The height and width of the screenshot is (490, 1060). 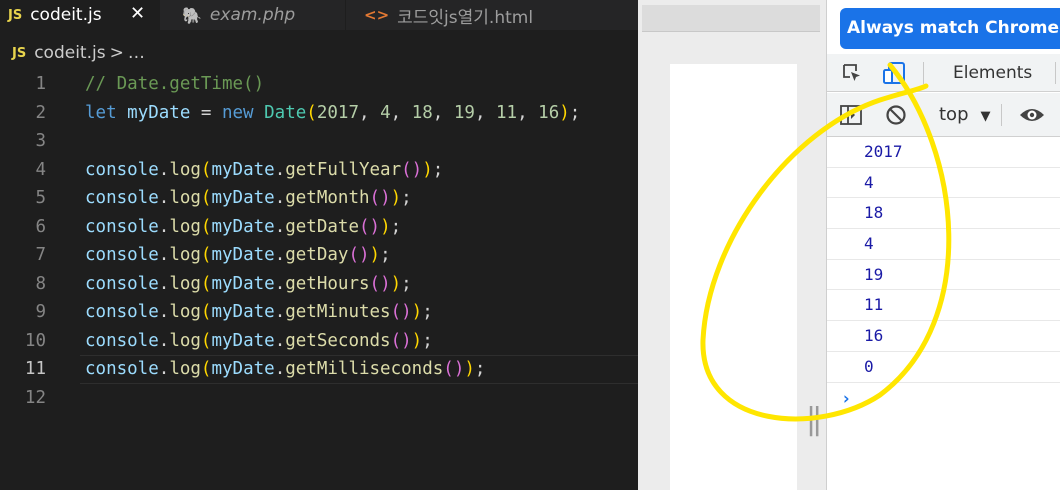 I want to click on context-selector: top ▼, so click(x=965, y=115).